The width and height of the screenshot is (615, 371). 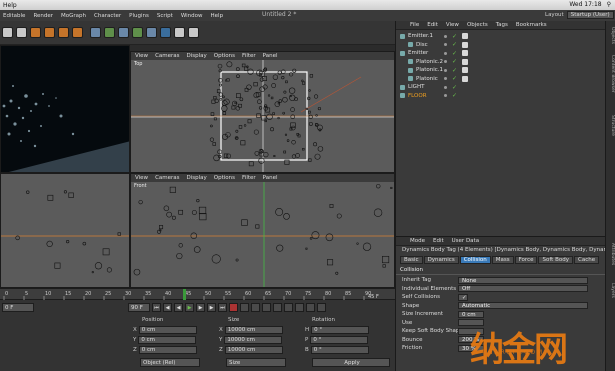 I want to click on left-viewport, so click(x=65, y=230).